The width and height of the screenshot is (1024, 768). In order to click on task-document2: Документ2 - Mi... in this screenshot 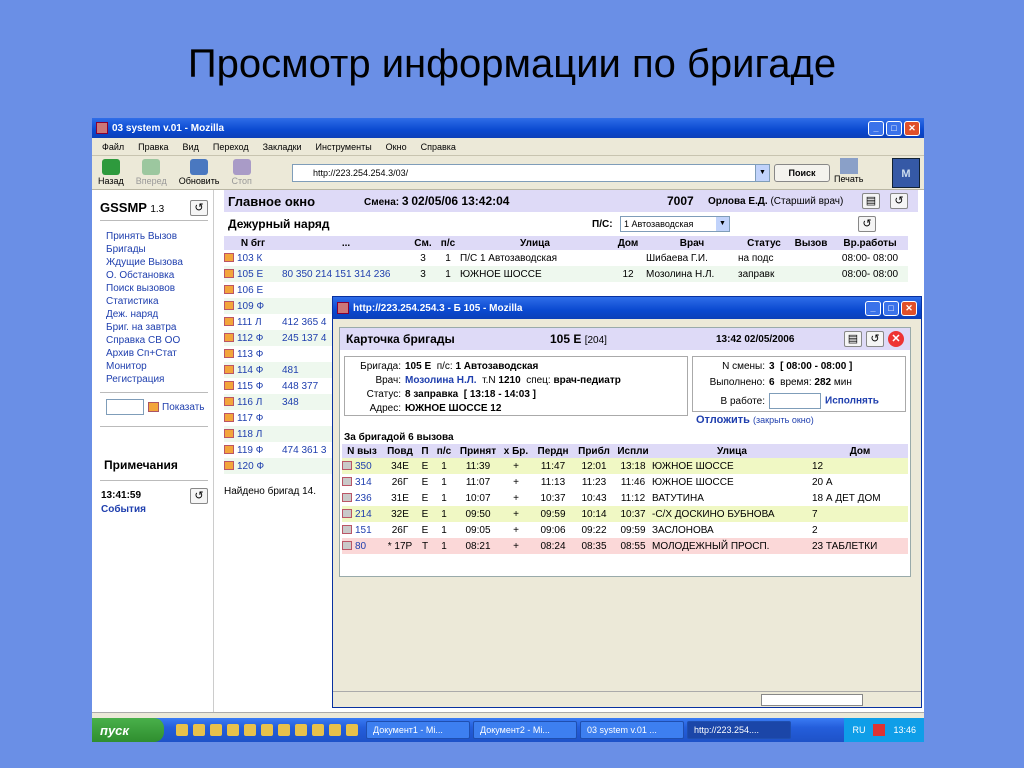, I will do `click(525, 730)`.